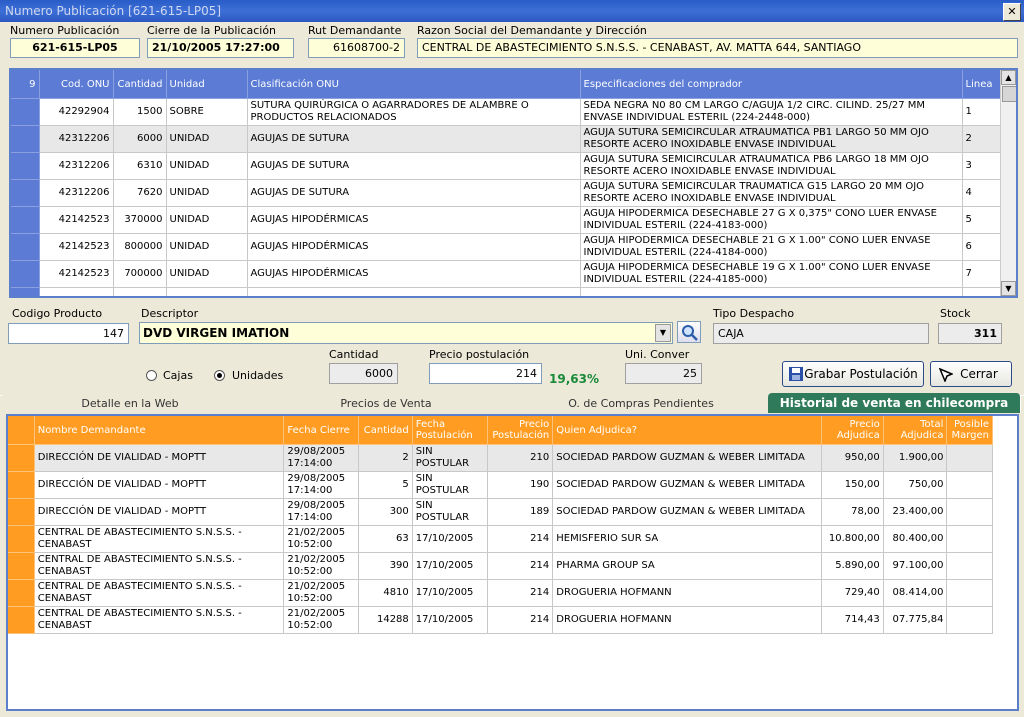 Image resolution: width=1024 pixels, height=717 pixels. What do you see at coordinates (140, 220) in the screenshot?
I see `grid1-cell: 370000` at bounding box center [140, 220].